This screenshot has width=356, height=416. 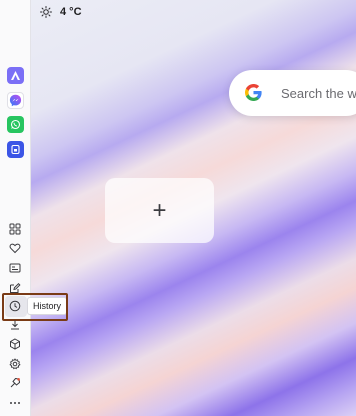 I want to click on sidebar-item-performance, so click(x=15, y=383).